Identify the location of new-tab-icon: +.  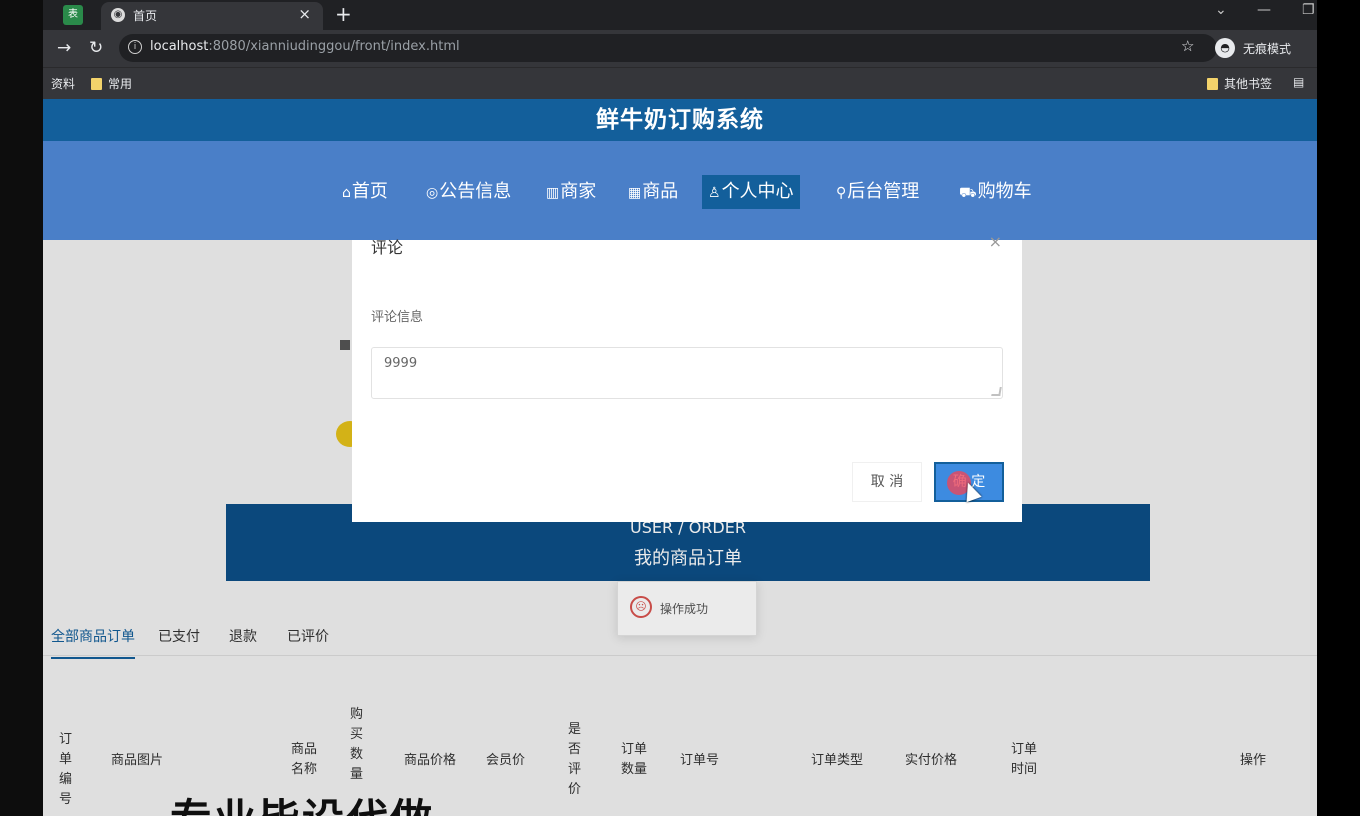
(343, 14).